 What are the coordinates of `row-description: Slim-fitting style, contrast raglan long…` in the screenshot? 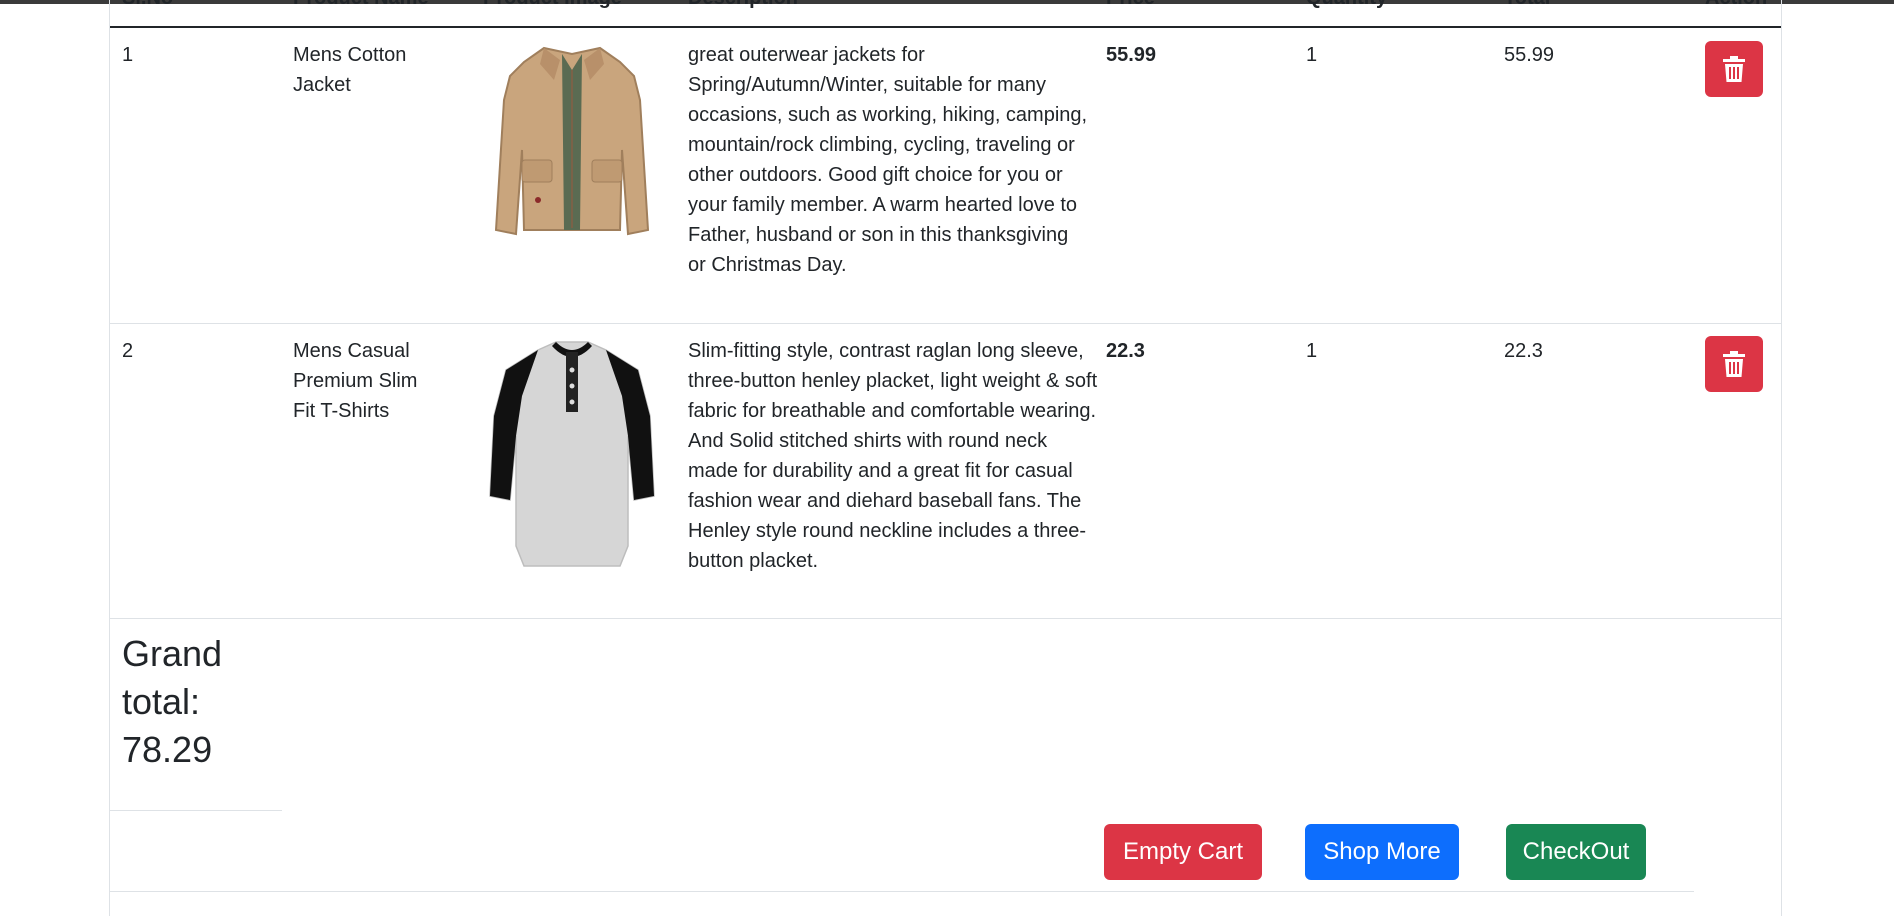 It's located at (893, 456).